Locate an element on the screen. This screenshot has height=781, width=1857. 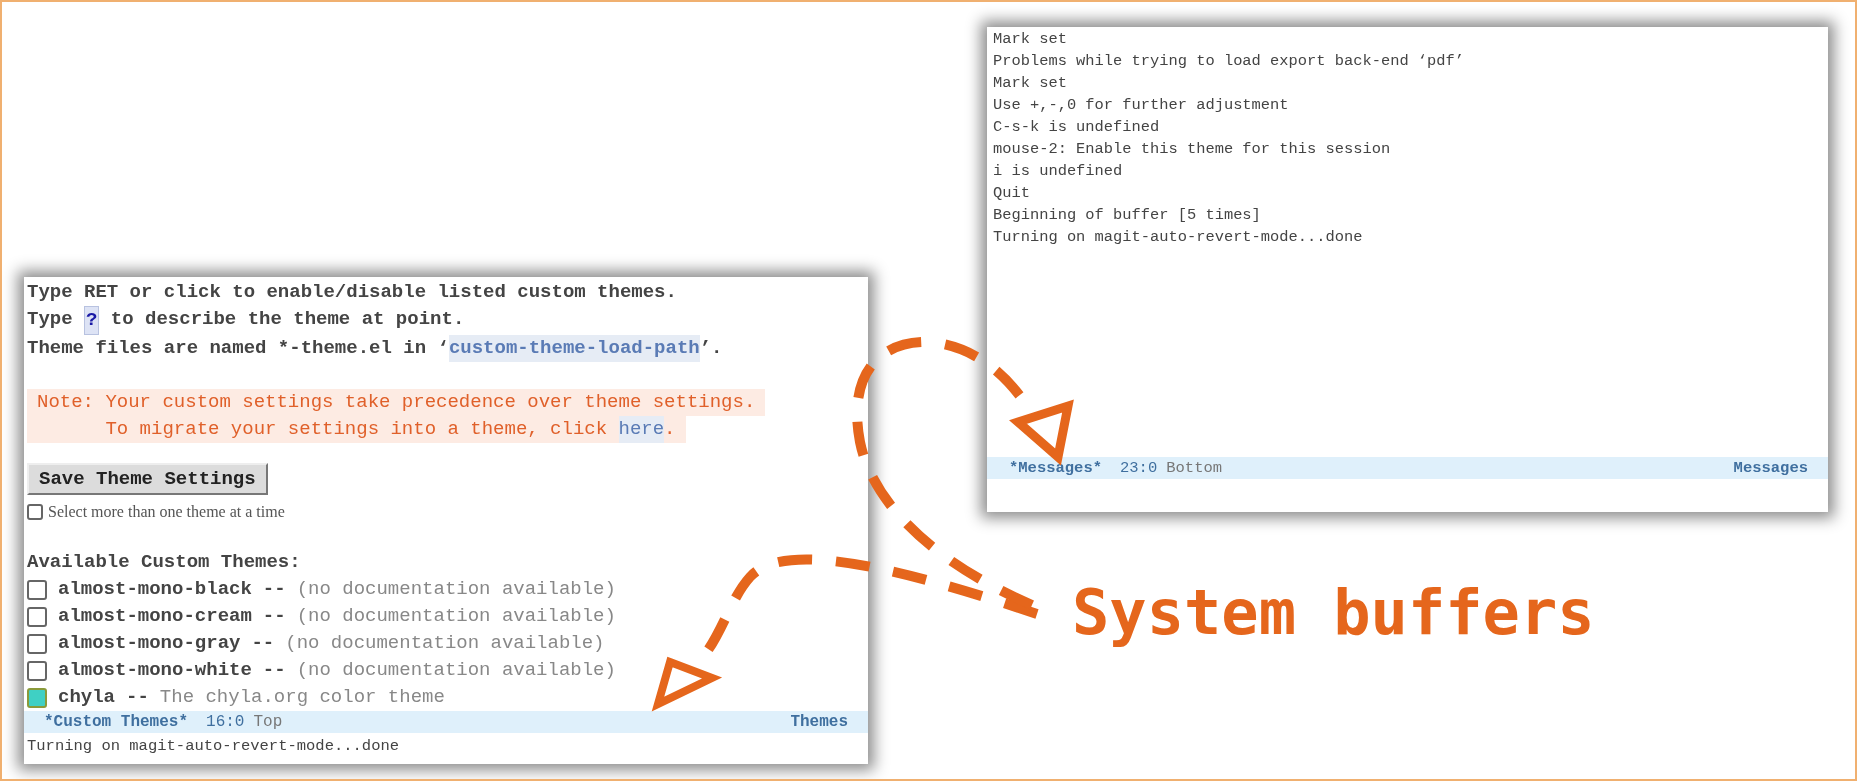
scroll-position: Bottom is located at coordinates (1194, 468).